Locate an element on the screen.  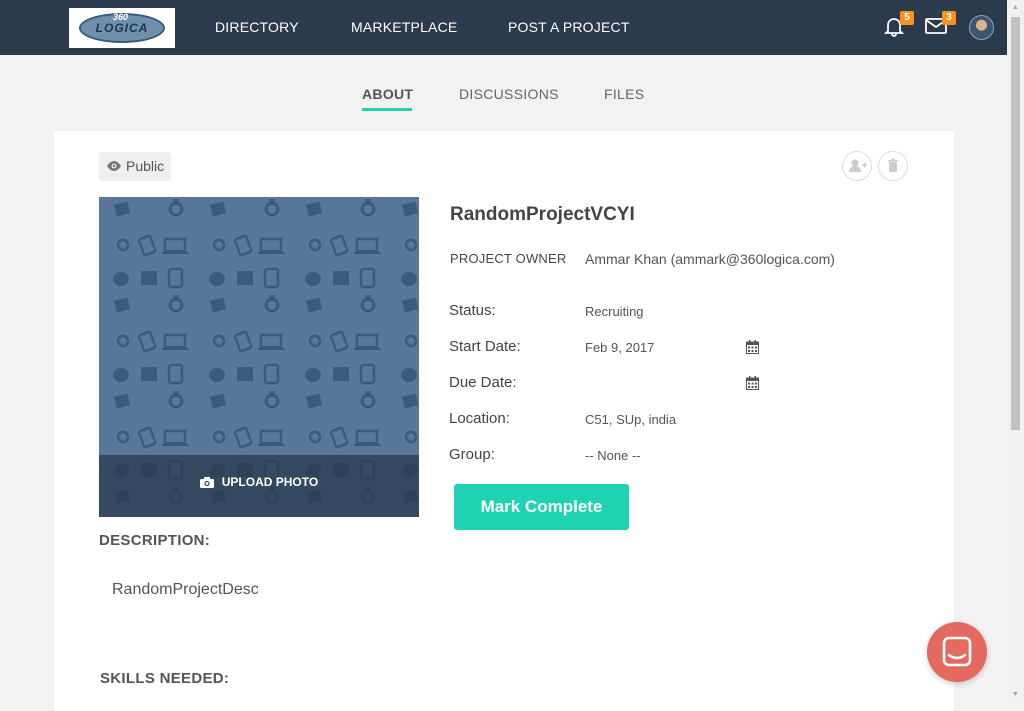
notifications-button: 5 is located at coordinates (898, 25).